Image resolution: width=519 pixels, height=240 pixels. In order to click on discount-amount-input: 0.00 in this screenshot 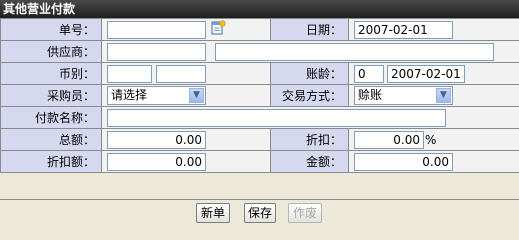, I will do `click(156, 161)`.